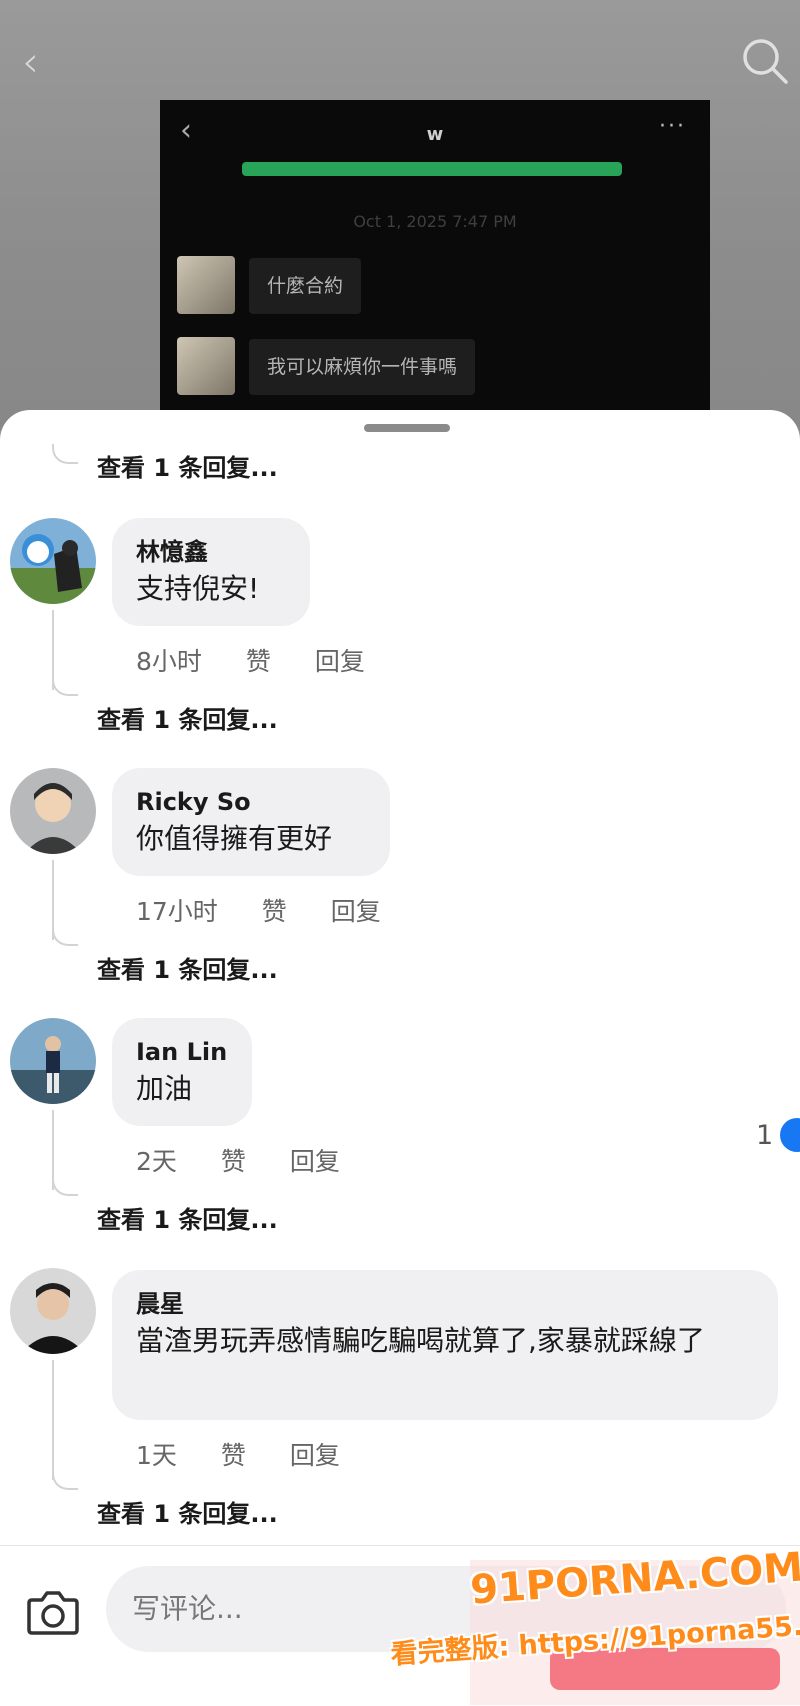  I want to click on comment-author: 林憶鑫, so click(211, 552).